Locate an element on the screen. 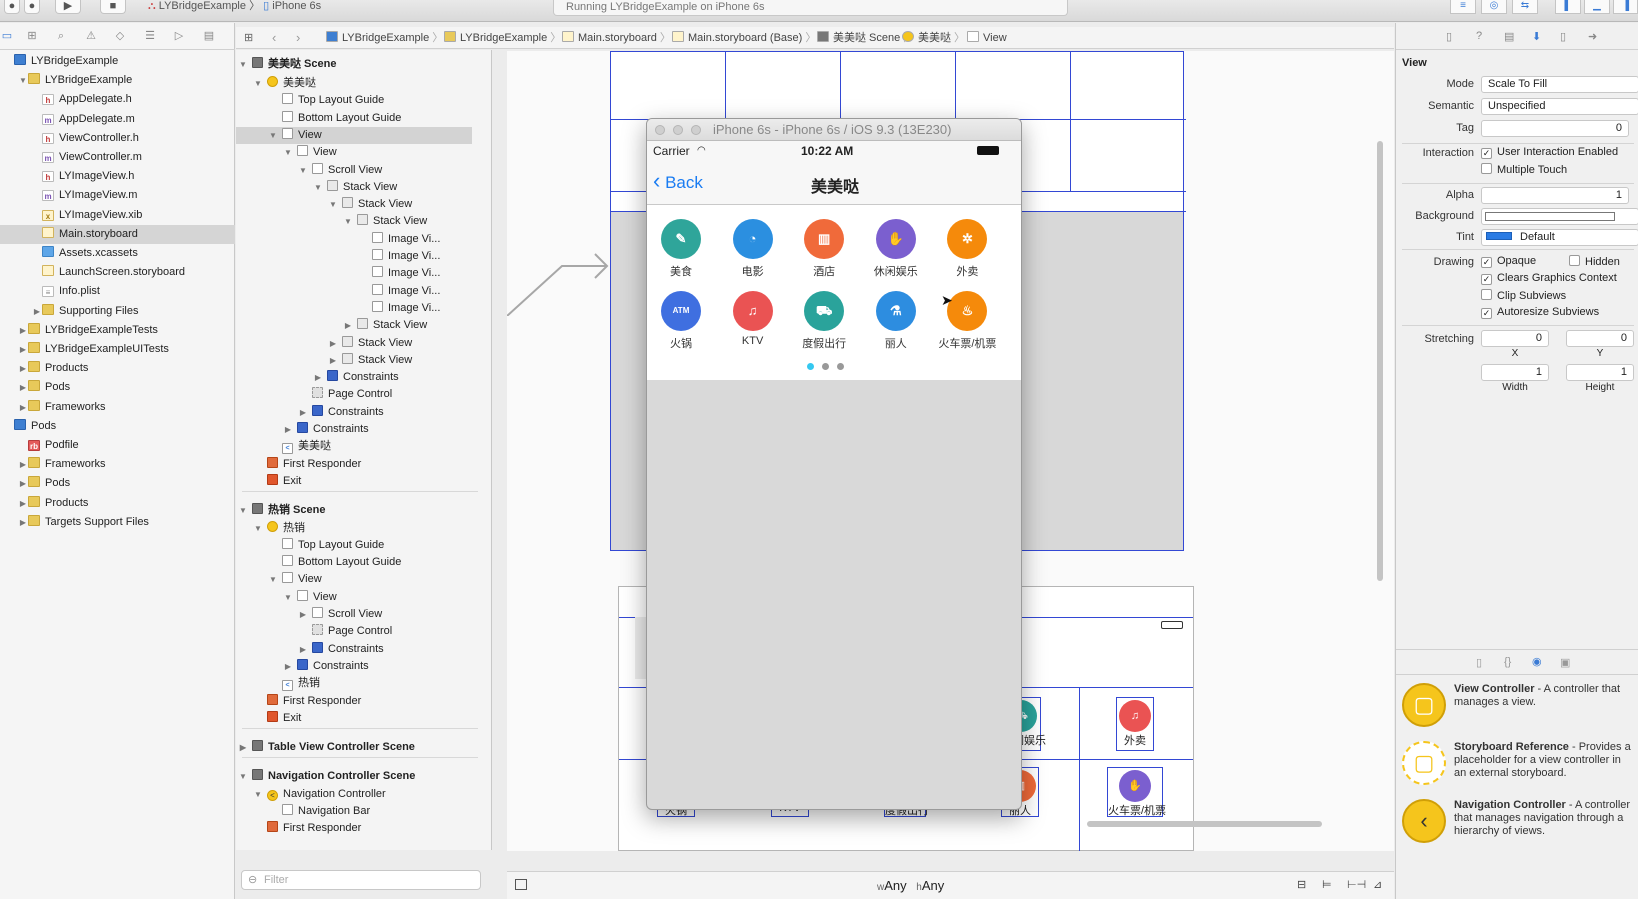 Image resolution: width=1638 pixels, height=899 pixels. file-tree-item: m ViewController.m is located at coordinates (117, 157).